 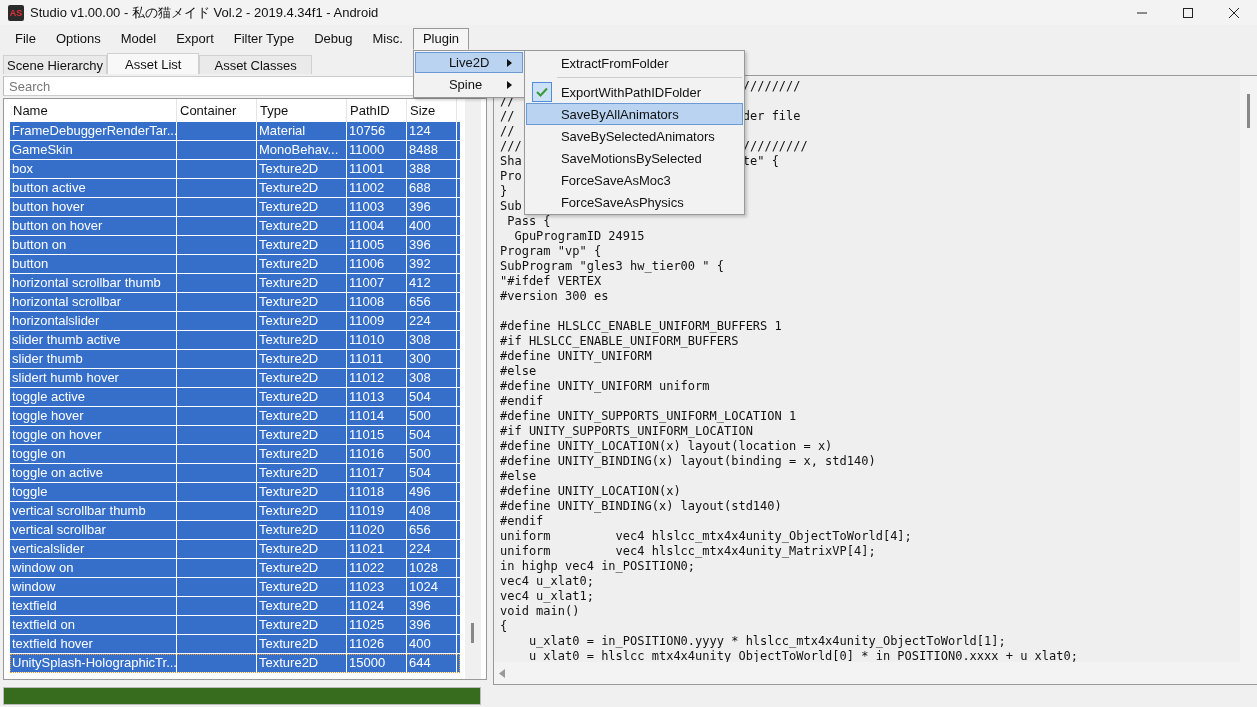 What do you see at coordinates (367, 149) in the screenshot?
I see `table-cell: 11000` at bounding box center [367, 149].